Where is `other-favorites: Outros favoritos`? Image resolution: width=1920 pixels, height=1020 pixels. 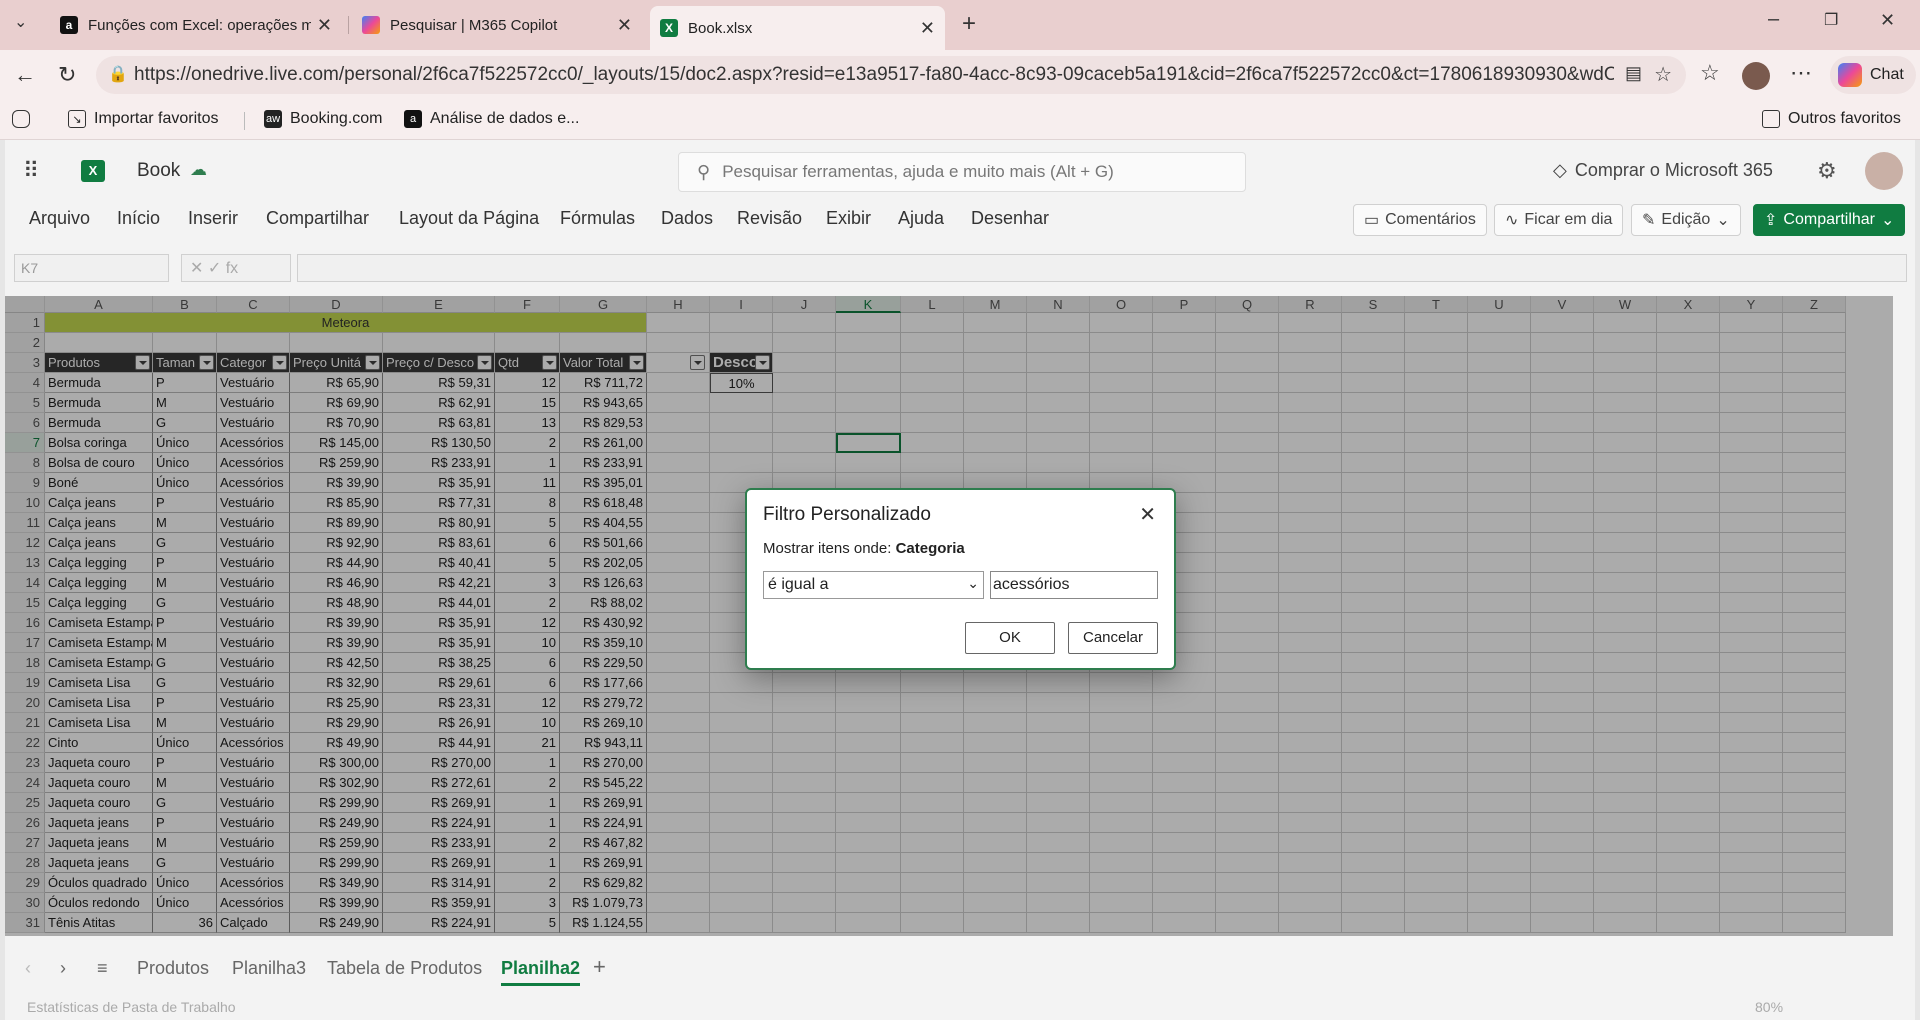 other-favorites: Outros favoritos is located at coordinates (1831, 119).